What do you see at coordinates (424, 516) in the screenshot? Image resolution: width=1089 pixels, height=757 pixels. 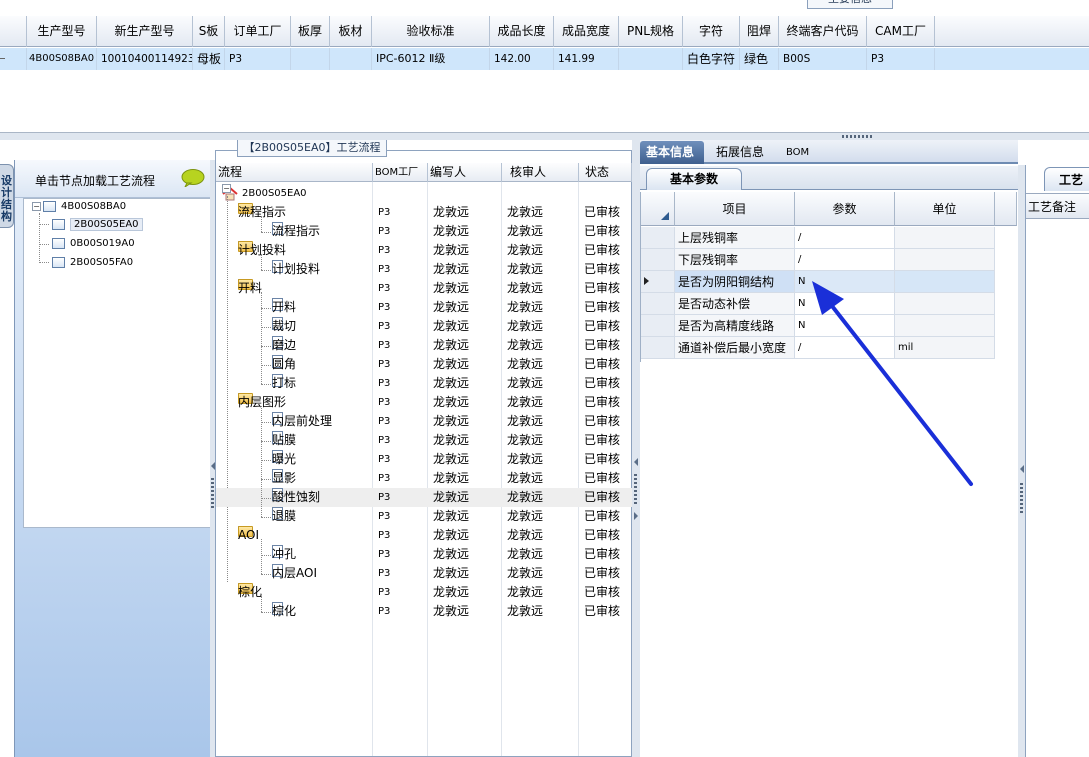 I see `flow-row: 退膜 P3 龙敦远 龙敦远 已审核` at bounding box center [424, 516].